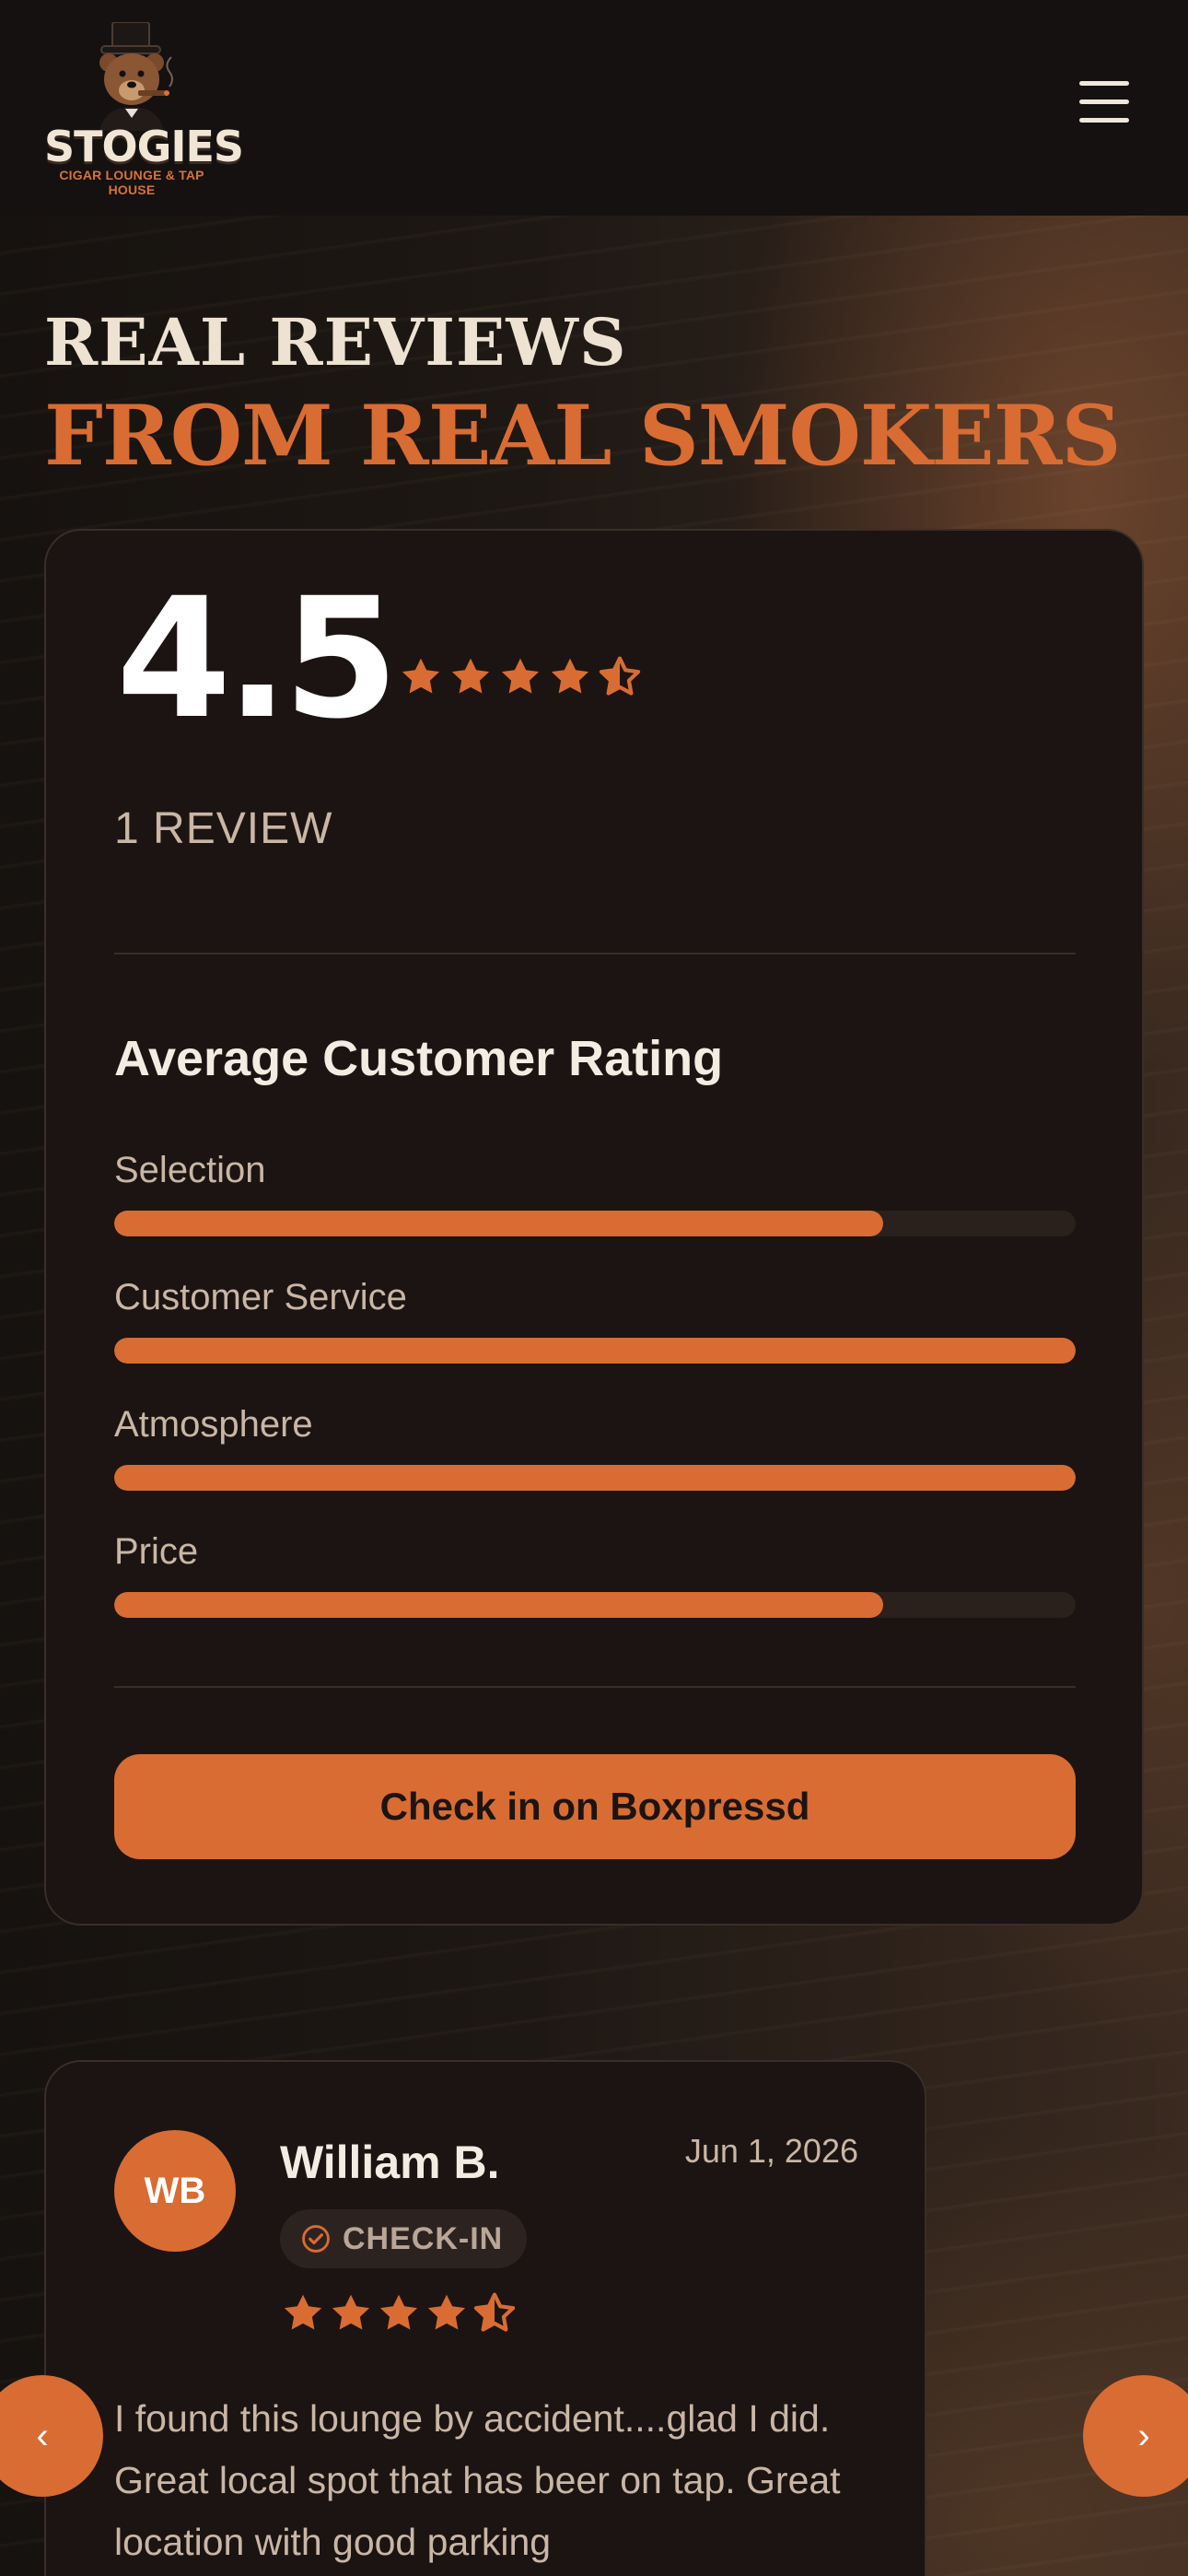 The image size is (1188, 2576). I want to click on hamburger-menu-icon, so click(1100, 102).